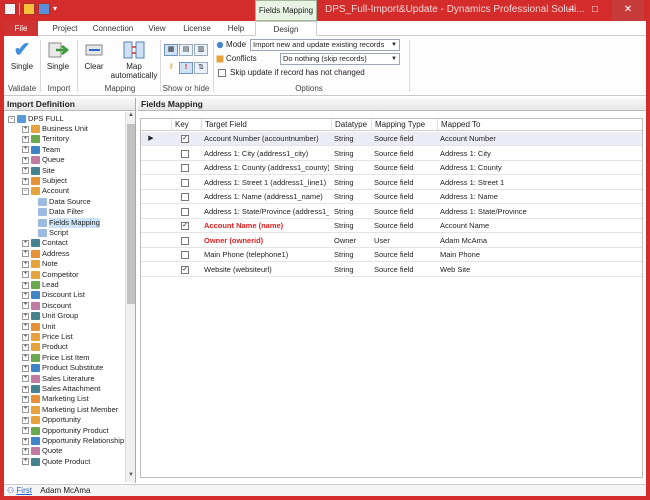 The width and height of the screenshot is (650, 500). I want to click on close-button: ✕, so click(628, 10).